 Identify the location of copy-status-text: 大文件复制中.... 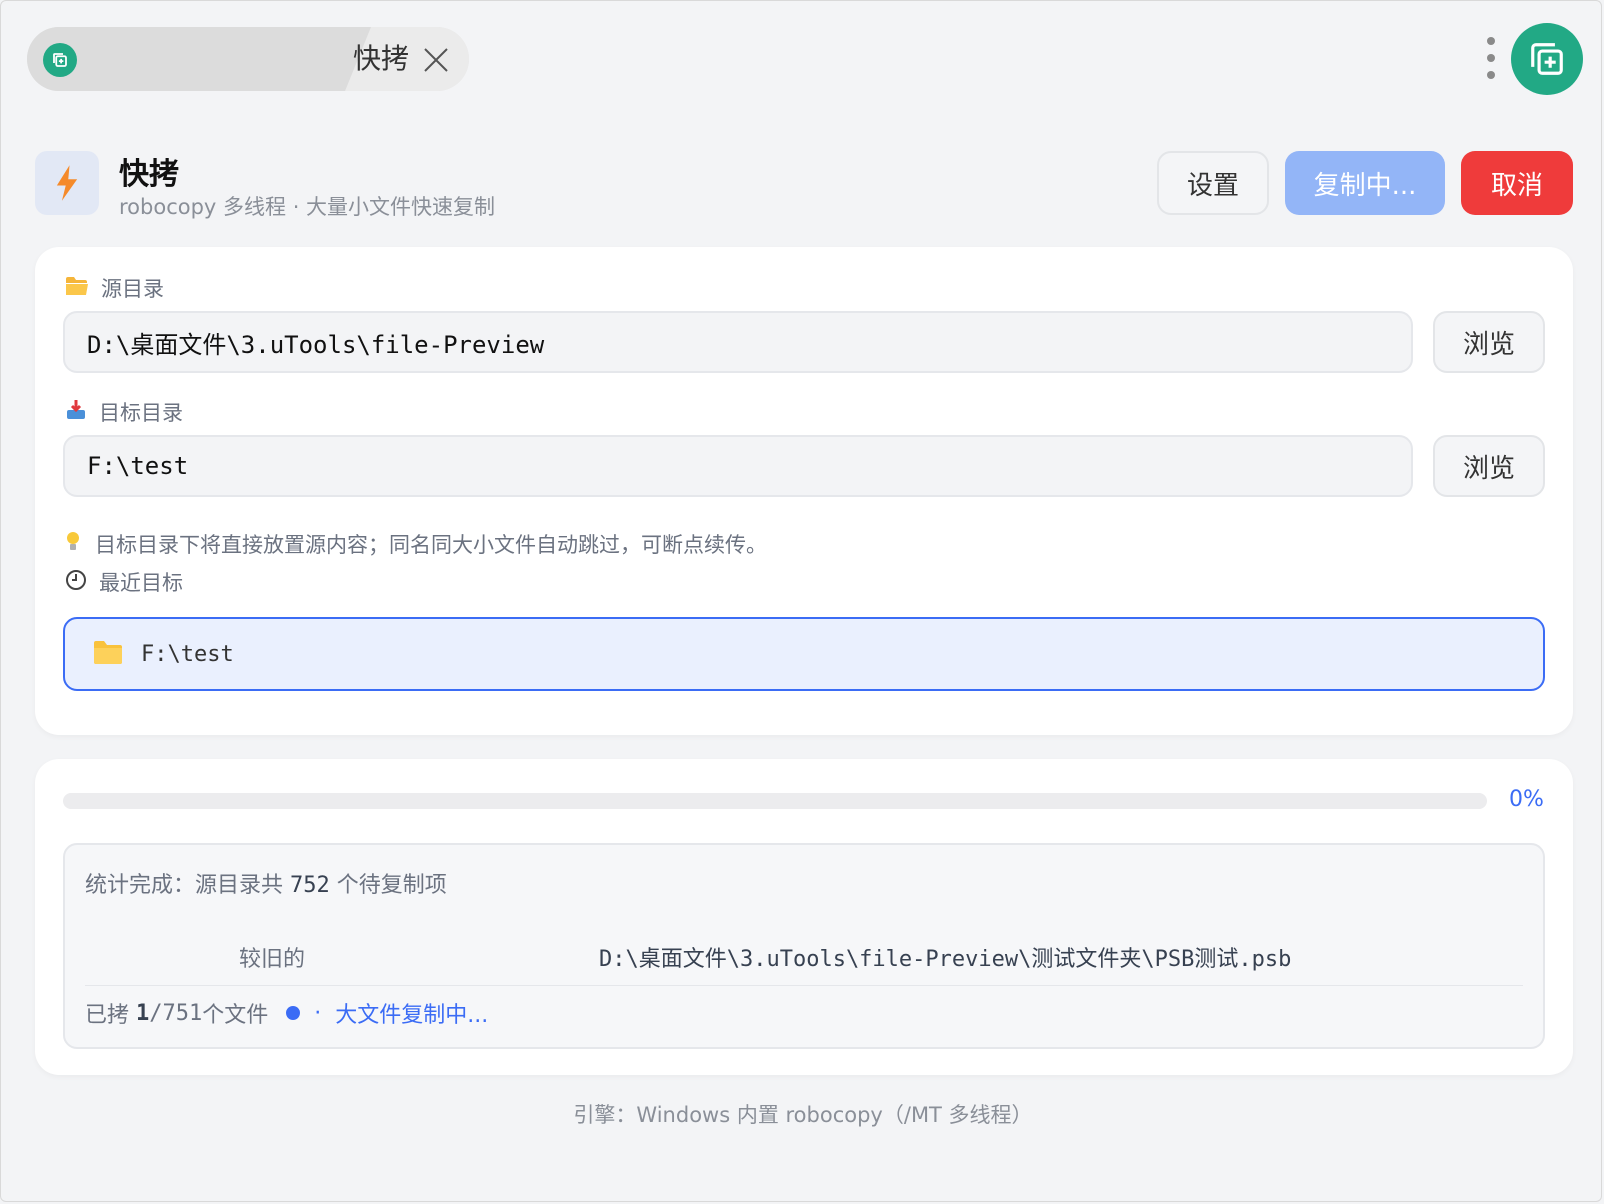
(412, 1015).